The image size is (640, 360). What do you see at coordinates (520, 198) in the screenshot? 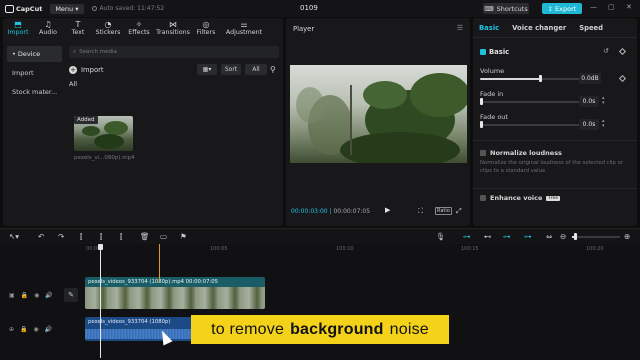
I see `enhance-row: Enhance voice Free` at bounding box center [520, 198].